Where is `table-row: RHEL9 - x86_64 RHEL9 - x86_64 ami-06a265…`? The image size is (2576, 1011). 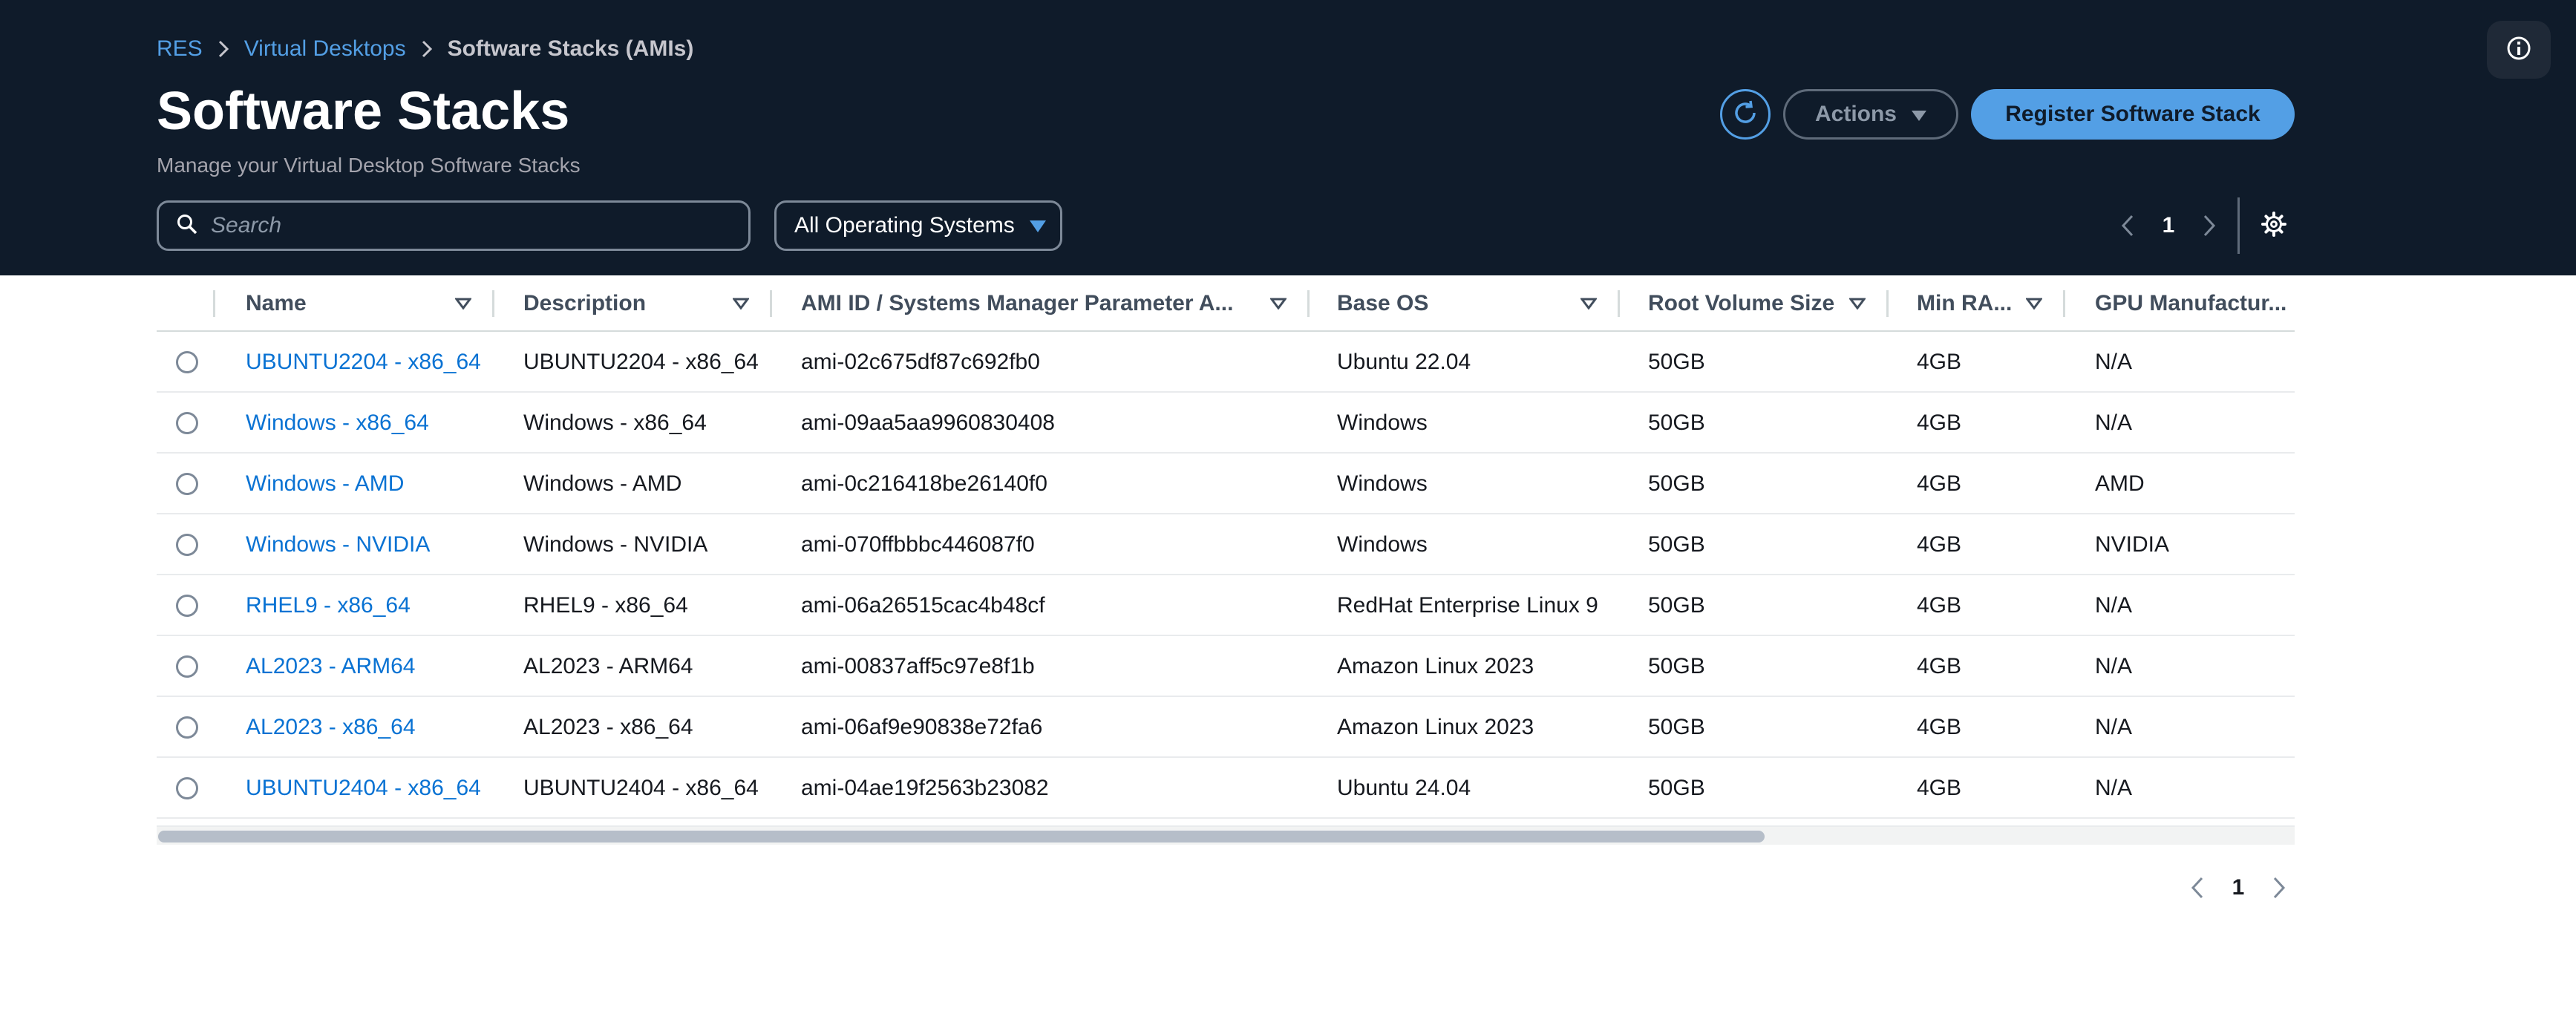
table-row: RHEL9 - x86_64 RHEL9 - x86_64 ami-06a265… is located at coordinates (1226, 605).